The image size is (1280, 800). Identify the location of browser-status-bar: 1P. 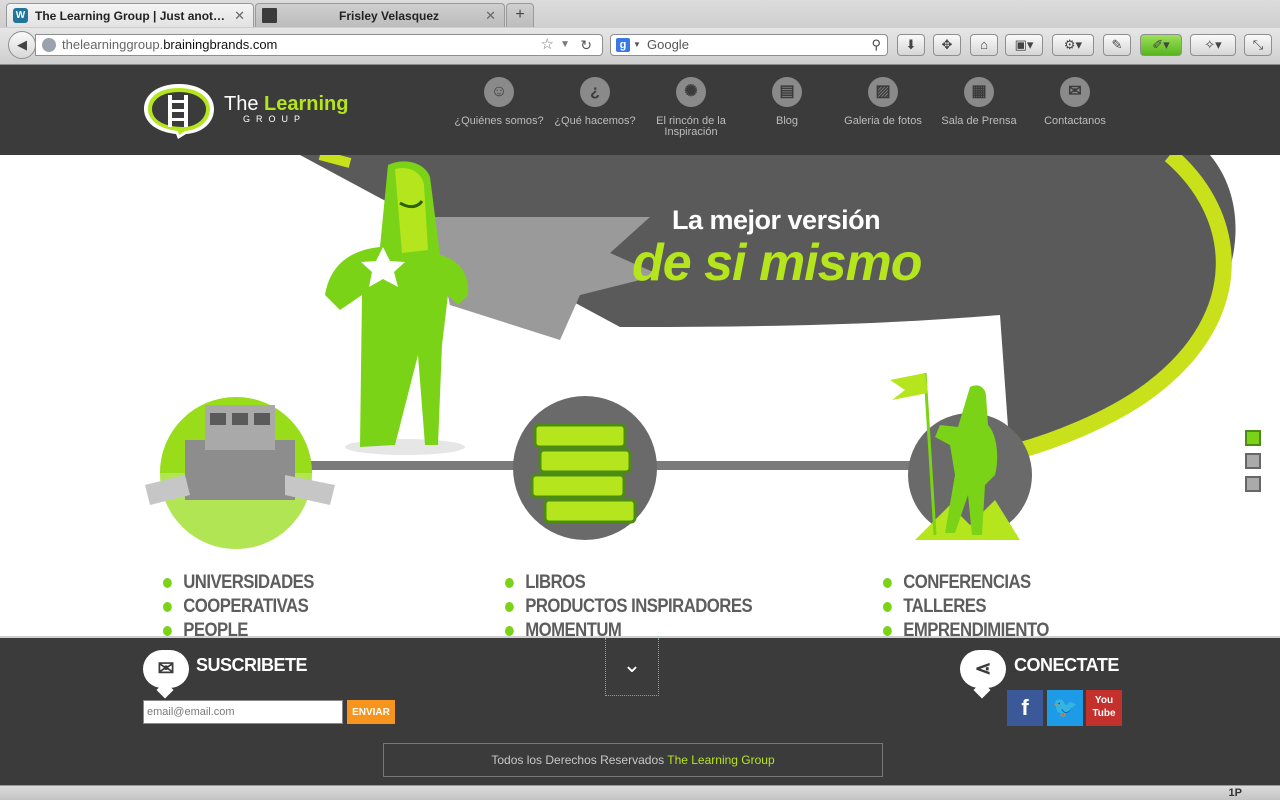
(640, 792).